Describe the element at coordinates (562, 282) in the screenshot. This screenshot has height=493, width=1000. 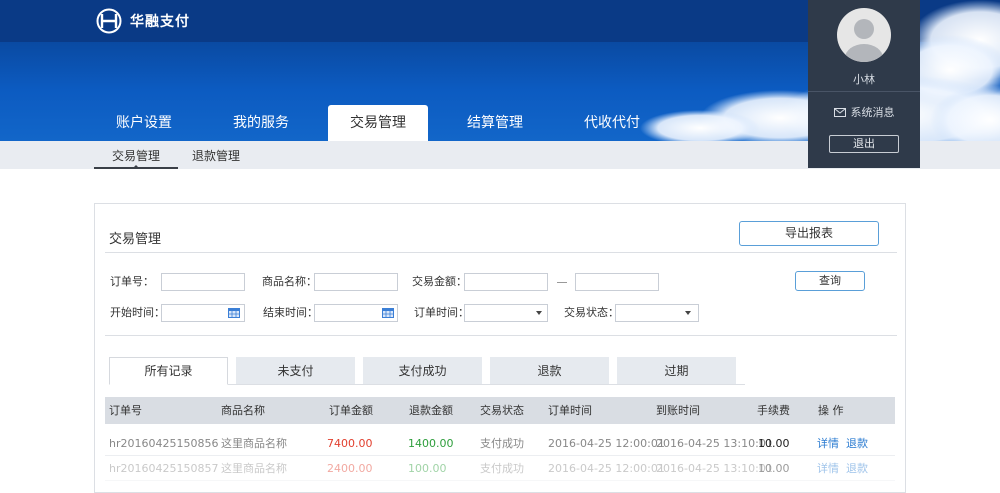
I see `range-separator` at that location.